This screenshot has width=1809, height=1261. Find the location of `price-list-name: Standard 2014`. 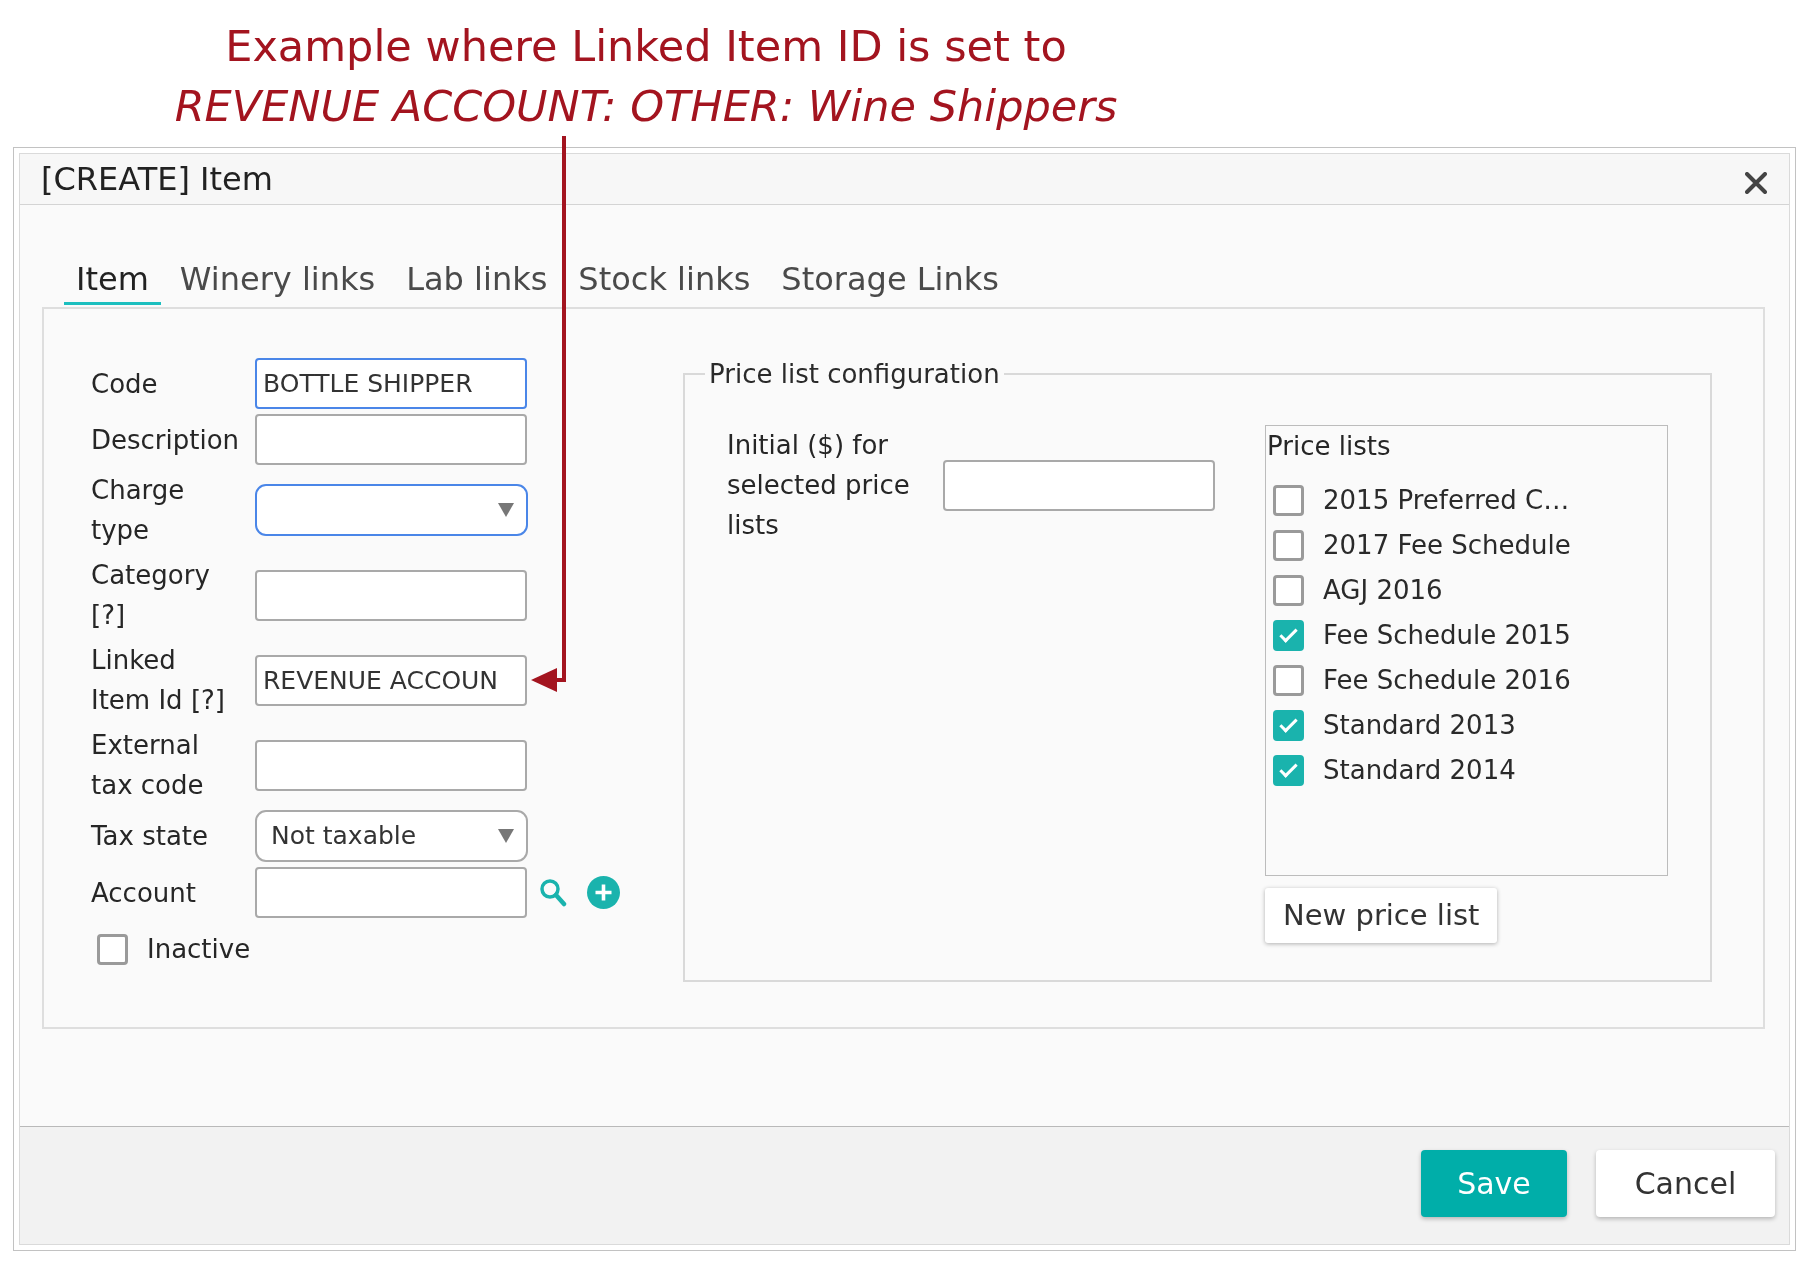

price-list-name: Standard 2014 is located at coordinates (1419, 770).